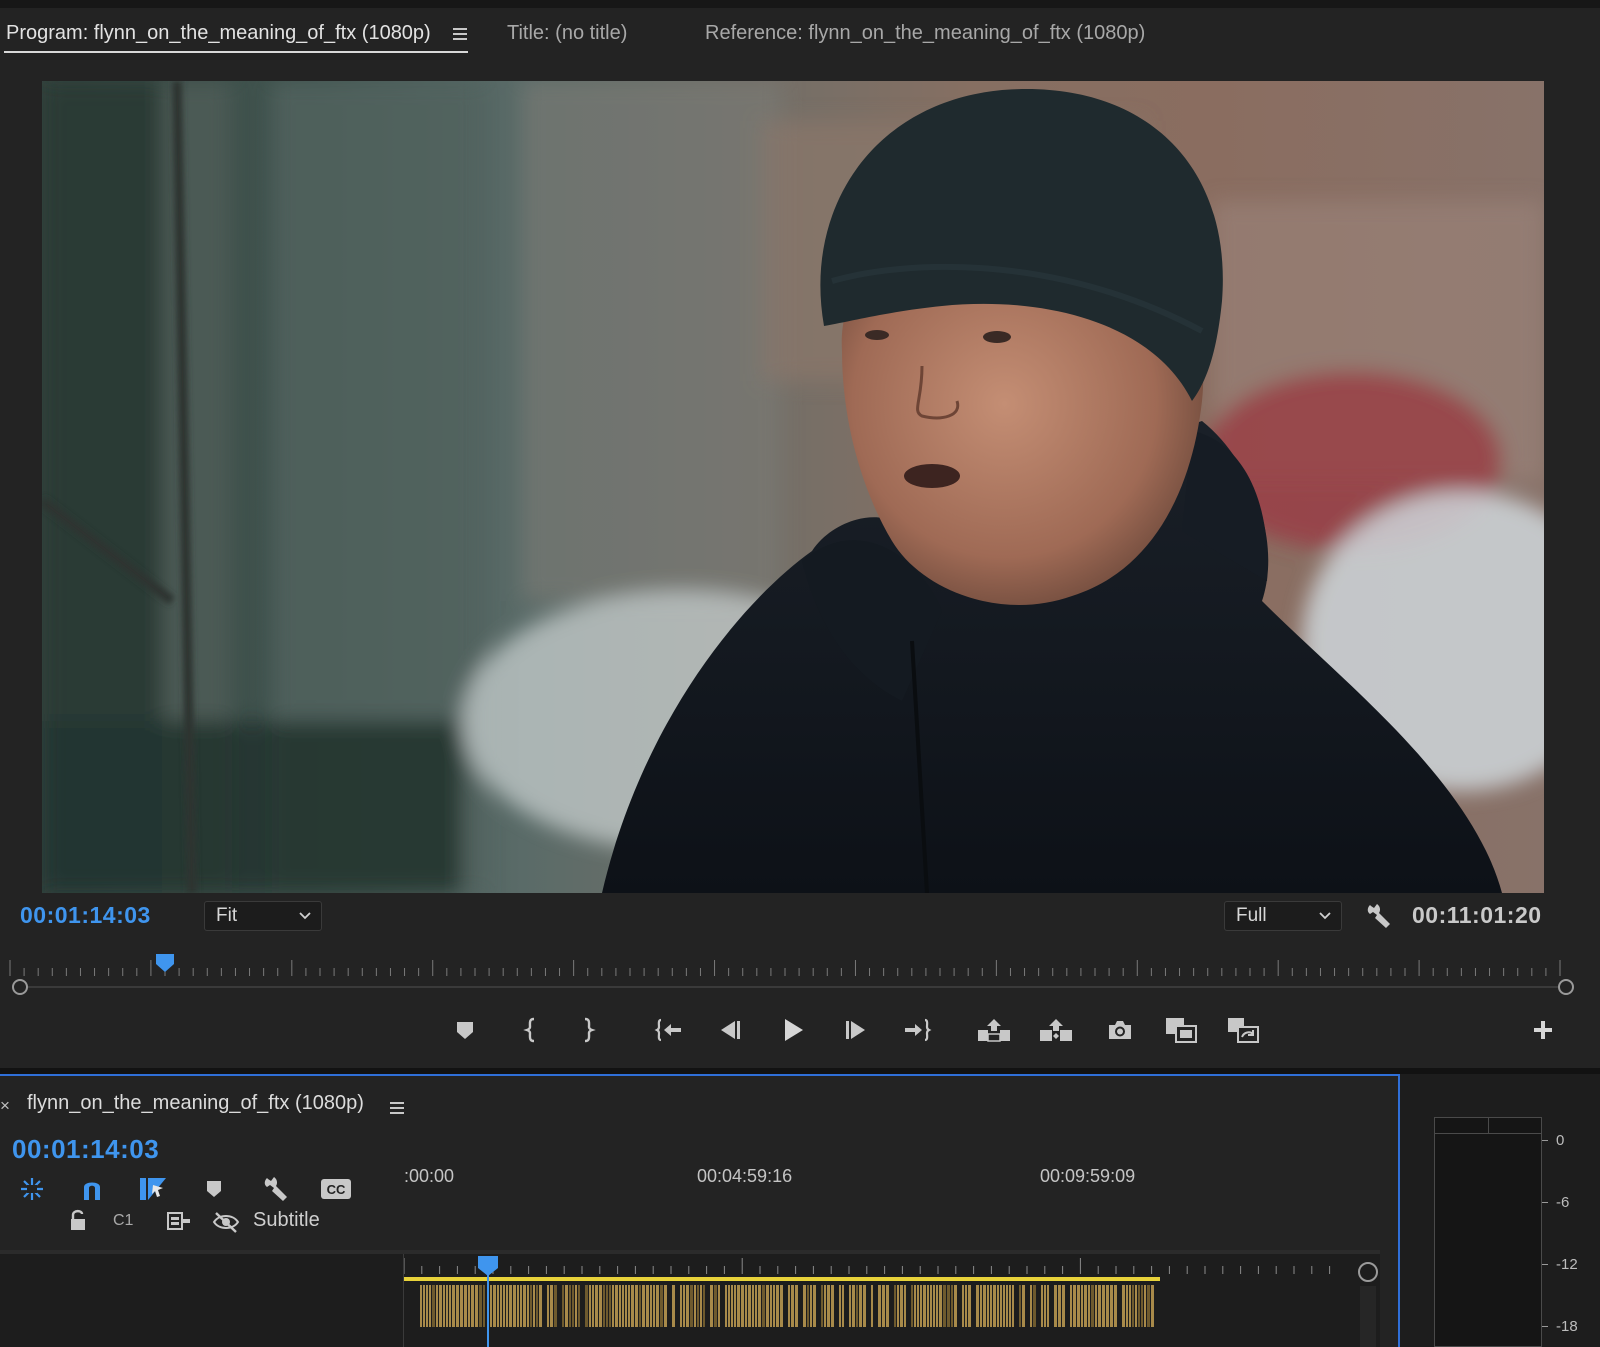 The height and width of the screenshot is (1347, 1600). What do you see at coordinates (856, 1030) in the screenshot?
I see `step-forward-button` at bounding box center [856, 1030].